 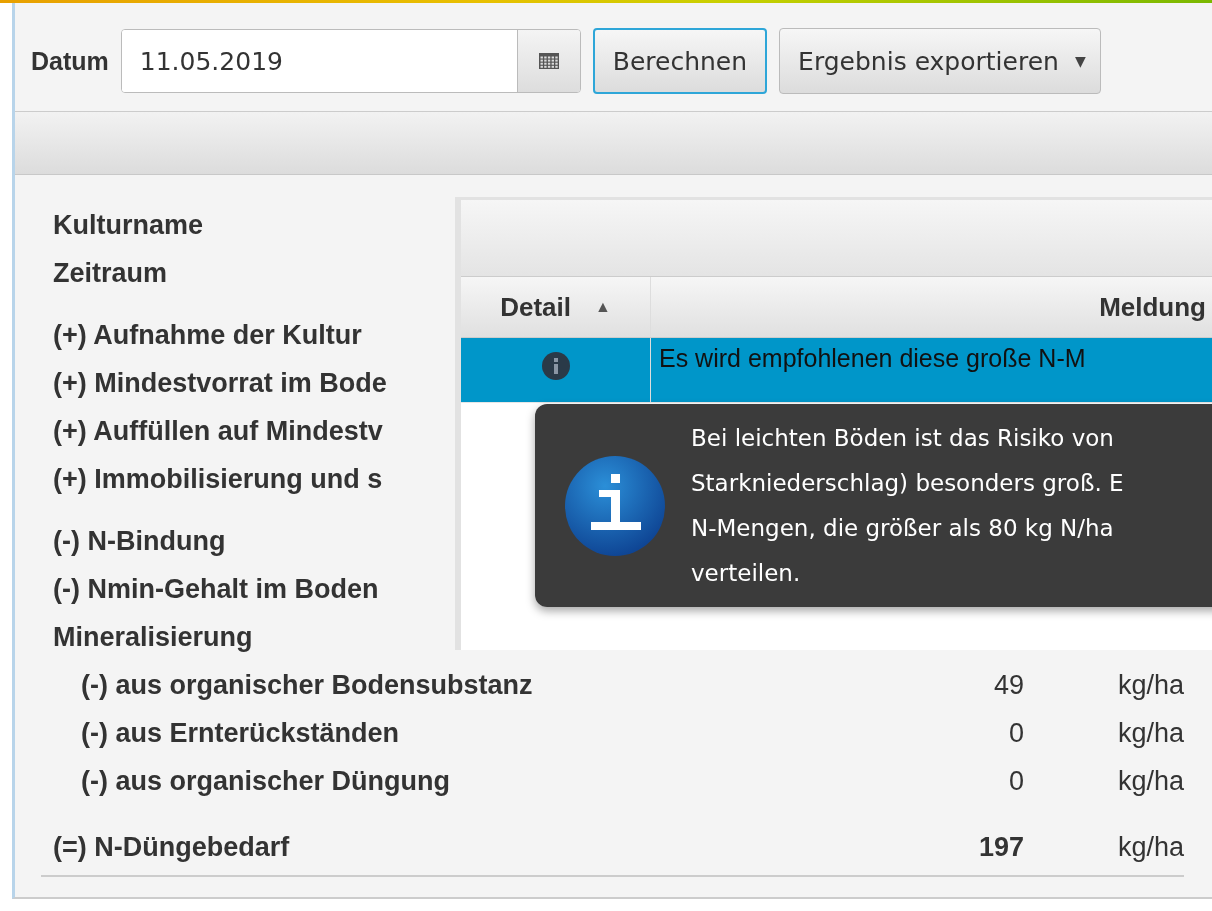 What do you see at coordinates (556, 307) in the screenshot?
I see `column-header: Detail ▲` at bounding box center [556, 307].